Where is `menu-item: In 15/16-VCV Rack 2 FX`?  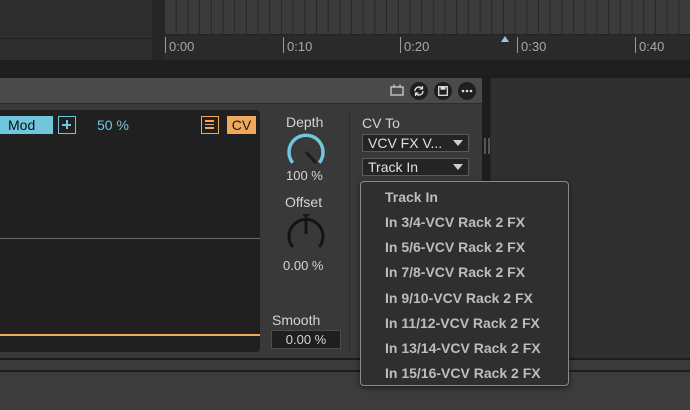 menu-item: In 15/16-VCV Rack 2 FX is located at coordinates (463, 373).